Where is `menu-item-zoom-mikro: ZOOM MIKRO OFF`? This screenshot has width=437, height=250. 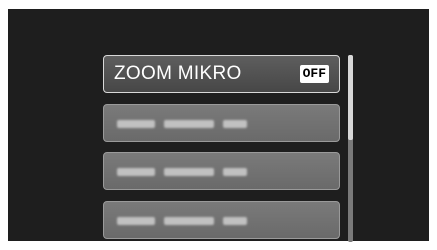 menu-item-zoom-mikro: ZOOM MIKRO OFF is located at coordinates (221, 74).